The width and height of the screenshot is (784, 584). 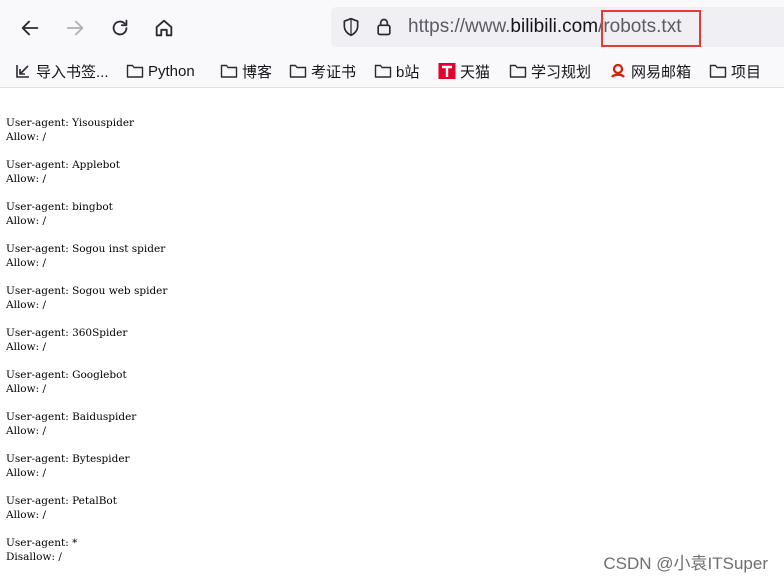 I want to click on browser-toolbar: https://www.bilibili.com/robots.txt, so click(x=392, y=28).